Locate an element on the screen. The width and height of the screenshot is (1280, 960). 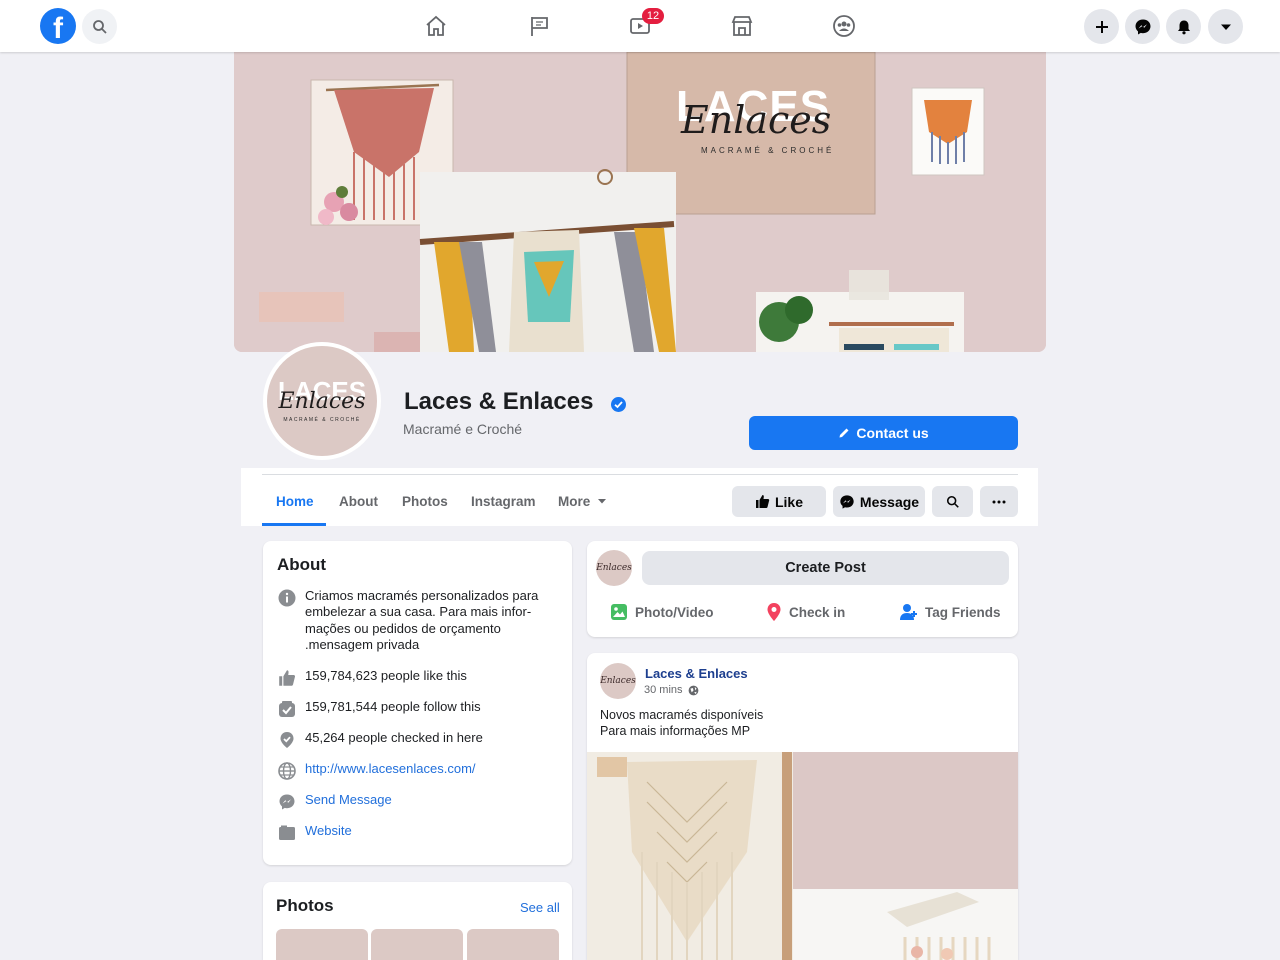
marketplace-nav-button is located at coordinates (742, 26).